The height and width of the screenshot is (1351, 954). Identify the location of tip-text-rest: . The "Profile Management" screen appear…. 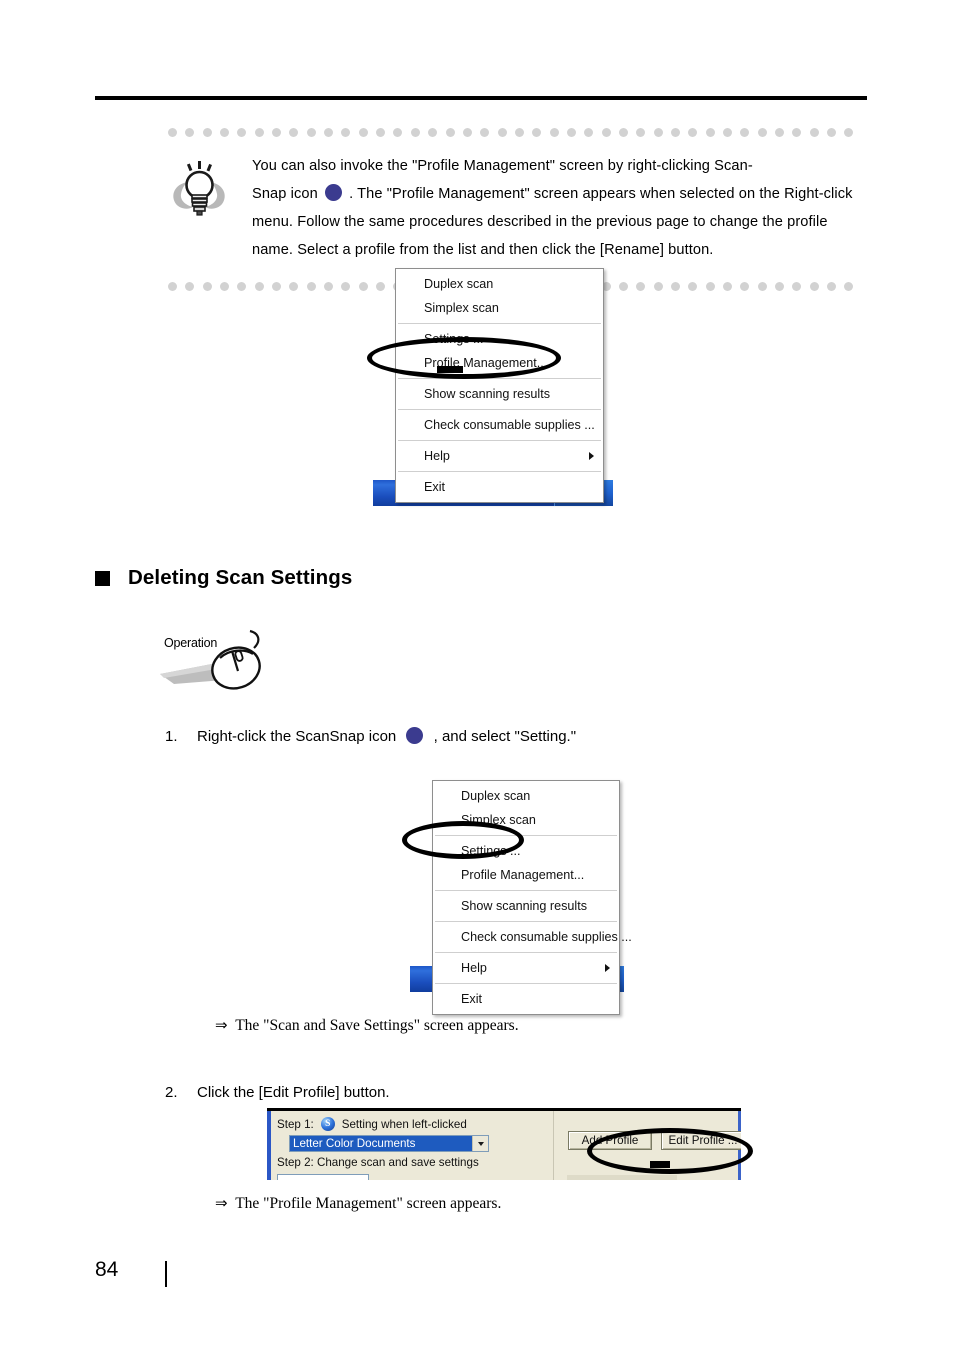
(552, 222).